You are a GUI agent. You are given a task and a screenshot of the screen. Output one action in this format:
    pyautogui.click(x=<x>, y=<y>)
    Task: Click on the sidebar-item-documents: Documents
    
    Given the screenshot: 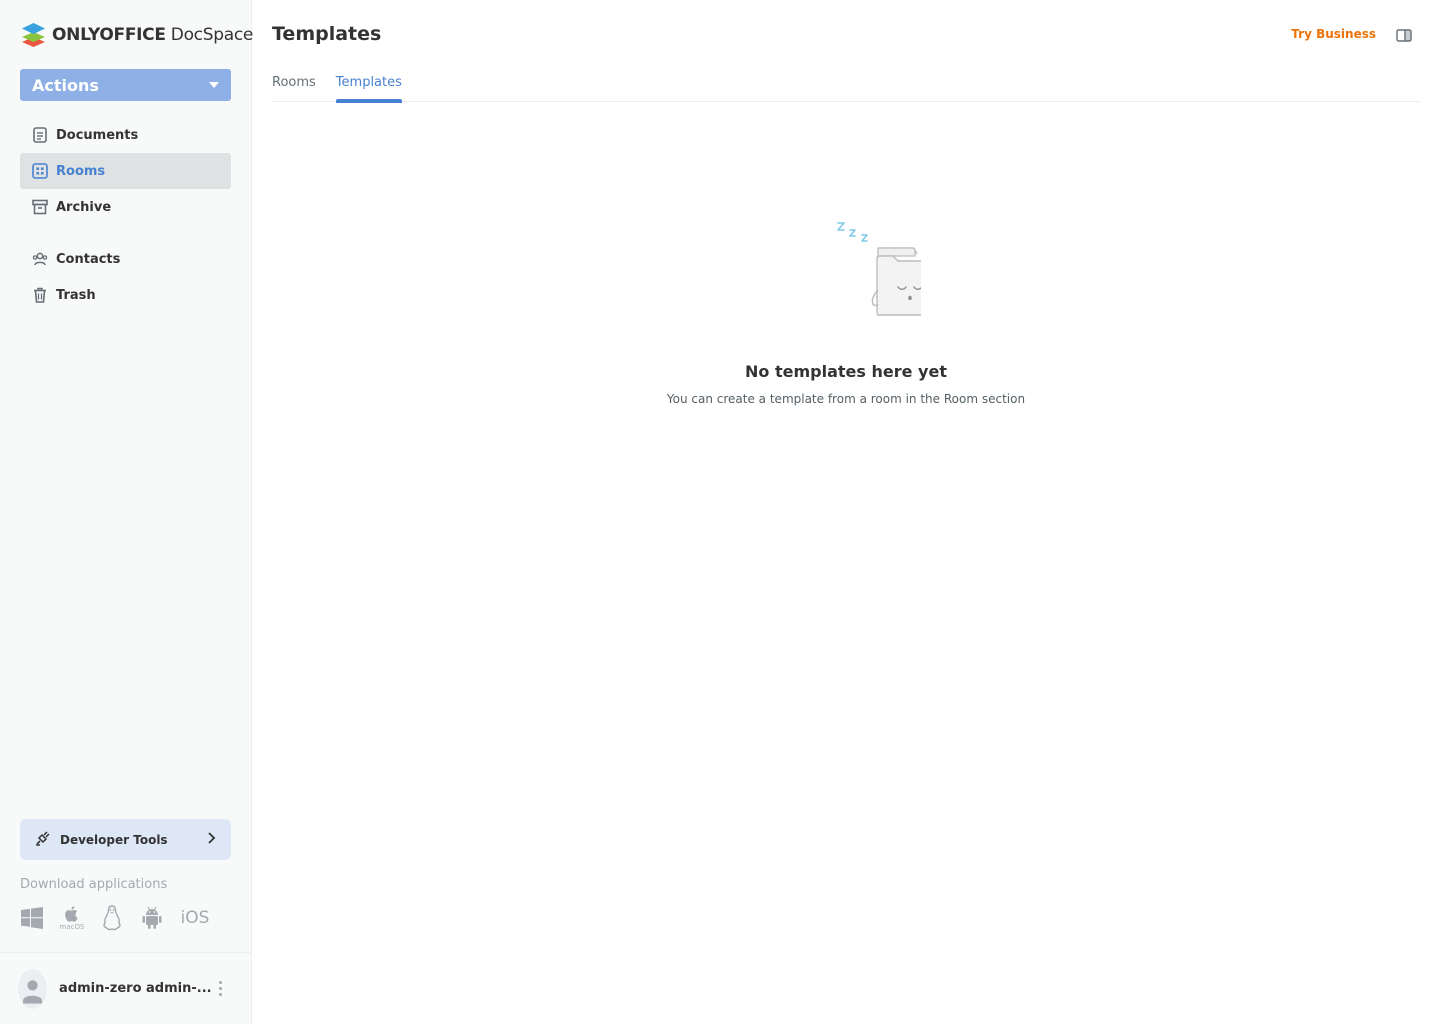 What is the action you would take?
    pyautogui.click(x=125, y=135)
    